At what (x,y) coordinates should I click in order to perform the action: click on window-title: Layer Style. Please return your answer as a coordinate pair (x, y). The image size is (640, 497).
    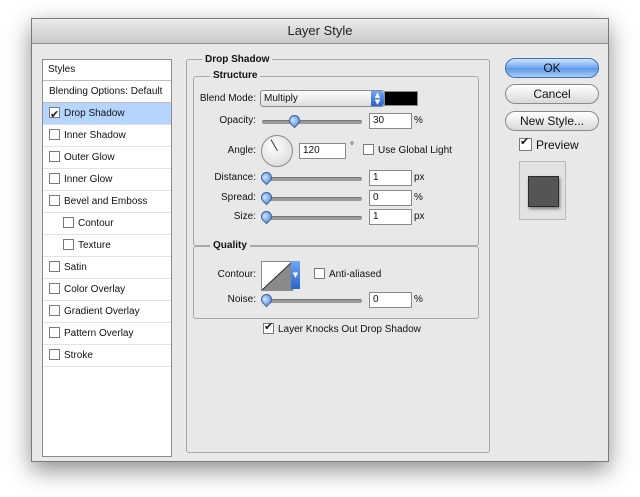
    Looking at the image, I should click on (320, 31).